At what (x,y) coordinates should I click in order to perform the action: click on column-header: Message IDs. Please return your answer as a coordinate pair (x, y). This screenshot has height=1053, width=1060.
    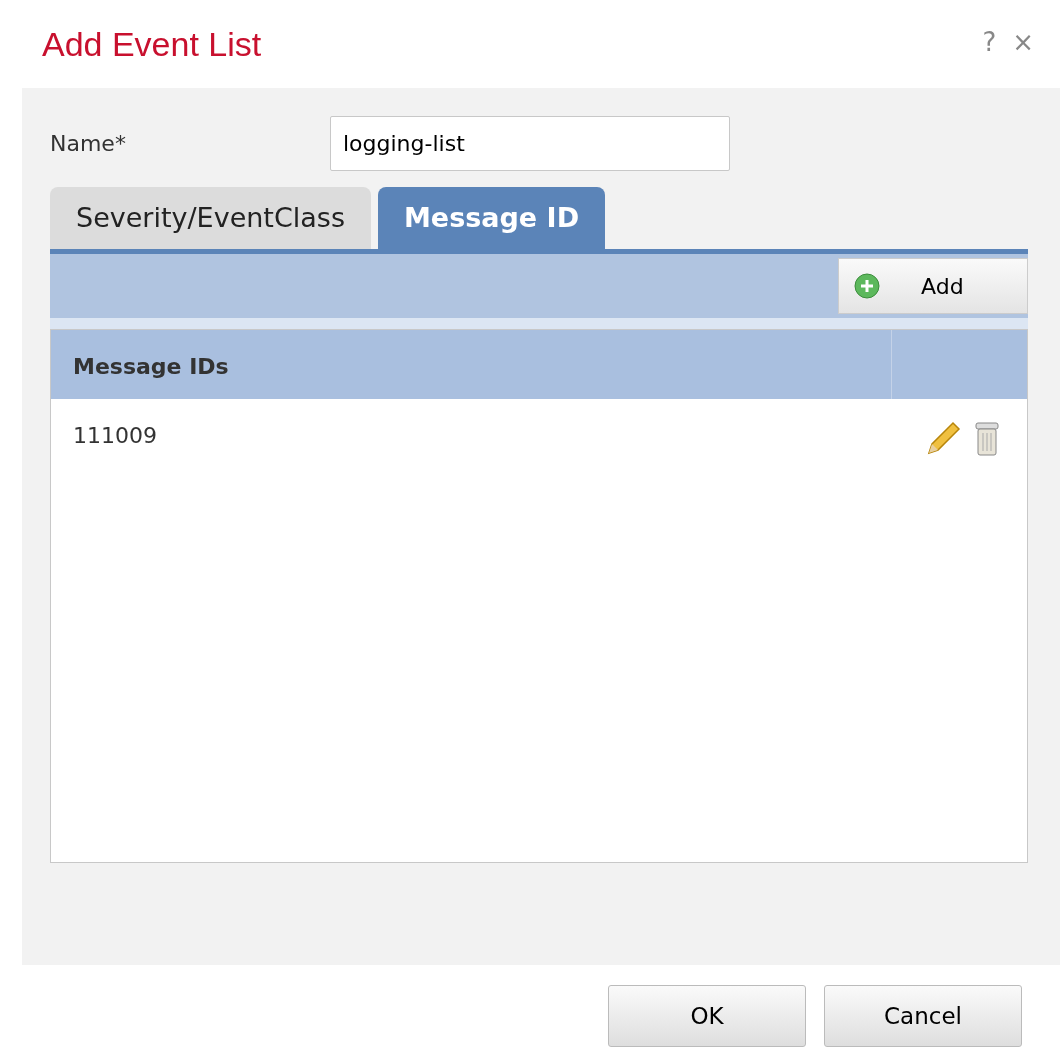
    Looking at the image, I should click on (471, 364).